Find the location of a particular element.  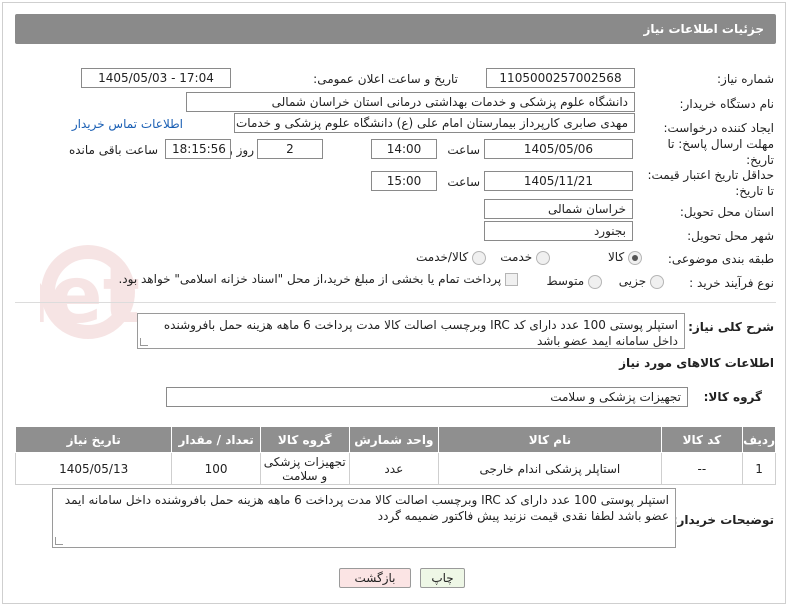

buyer-contact-link: اطلاعات تماس خریدار is located at coordinates (127, 124).